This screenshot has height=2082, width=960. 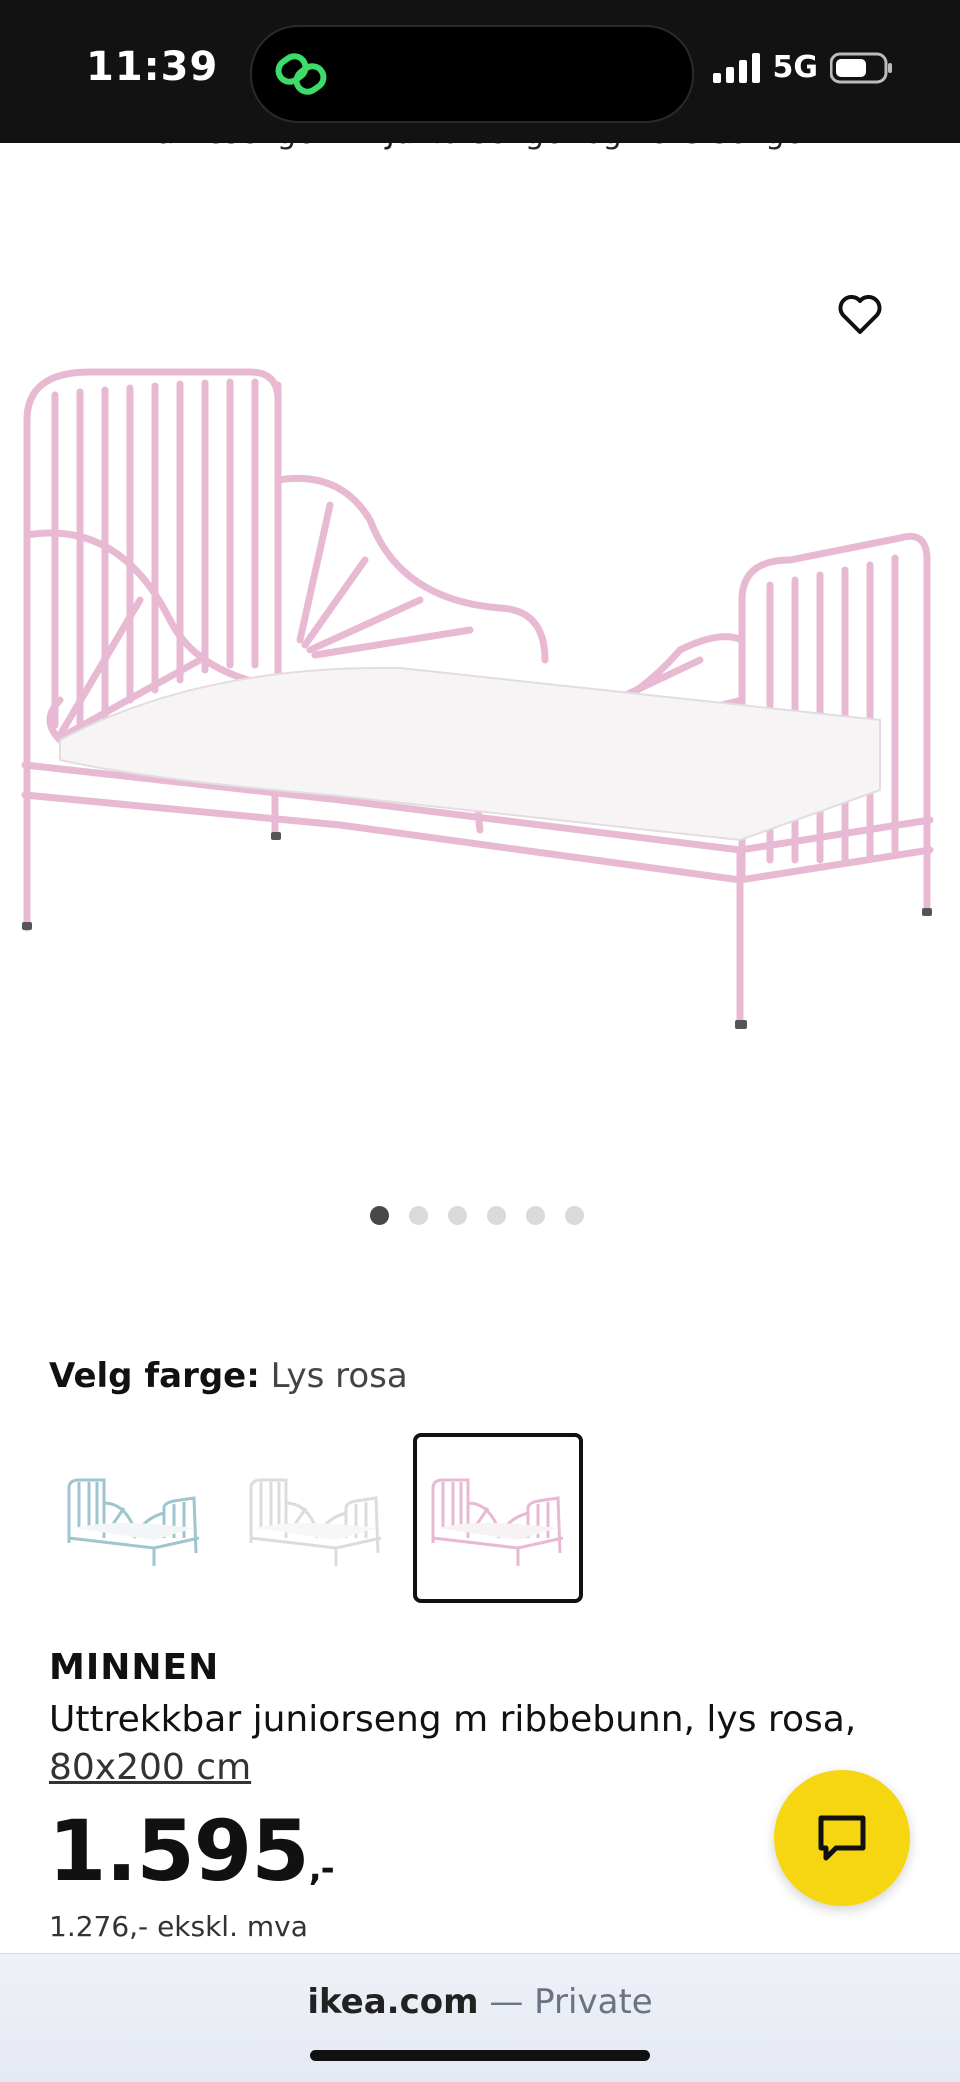 What do you see at coordinates (152, 67) in the screenshot?
I see `status-time: 11:39` at bounding box center [152, 67].